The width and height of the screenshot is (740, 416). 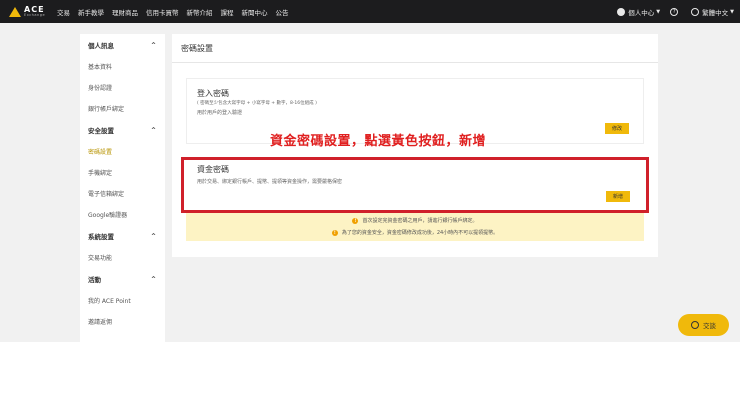 I want to click on nav-item-new-coins: 新幣介紹, so click(x=200, y=12).